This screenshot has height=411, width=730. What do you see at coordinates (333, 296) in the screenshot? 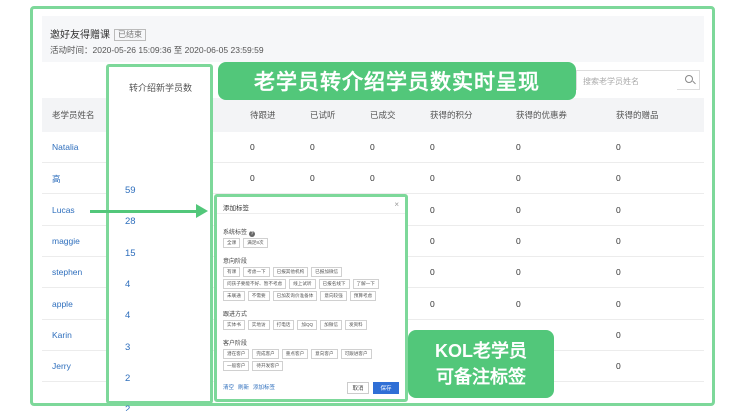
I see `tag-chip: 意向较强` at bounding box center [333, 296].